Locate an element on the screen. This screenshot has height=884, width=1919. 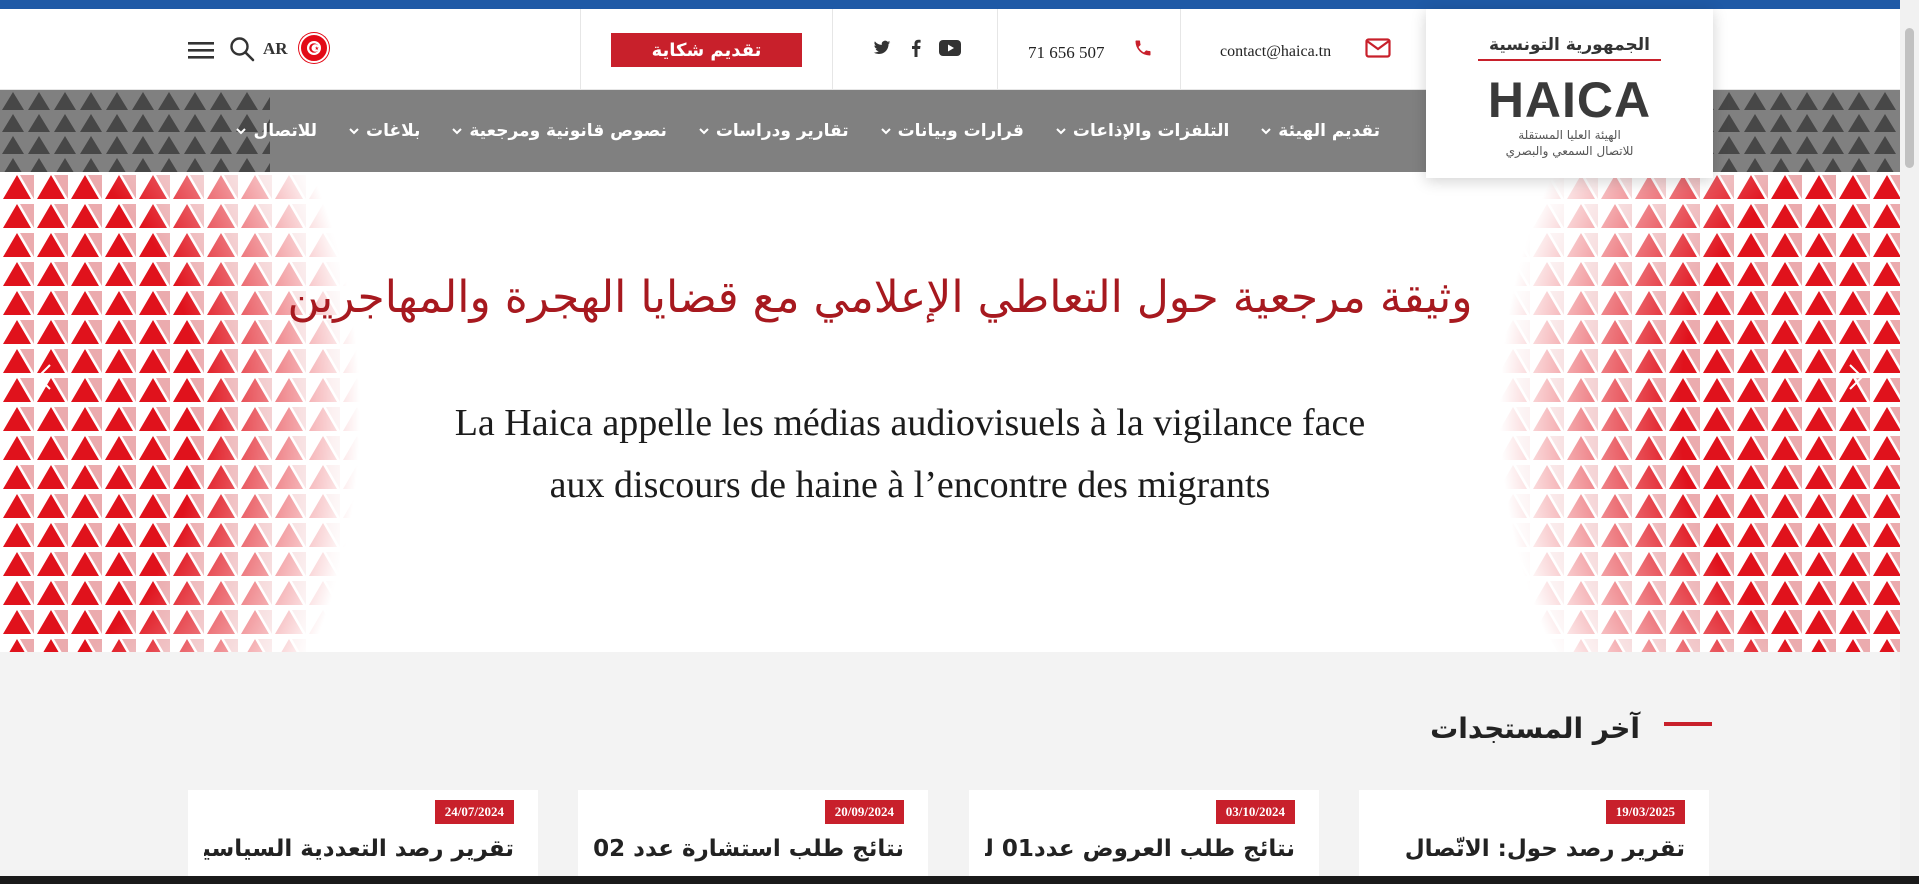
logo-wordmark: HAICA is located at coordinates (1569, 100).